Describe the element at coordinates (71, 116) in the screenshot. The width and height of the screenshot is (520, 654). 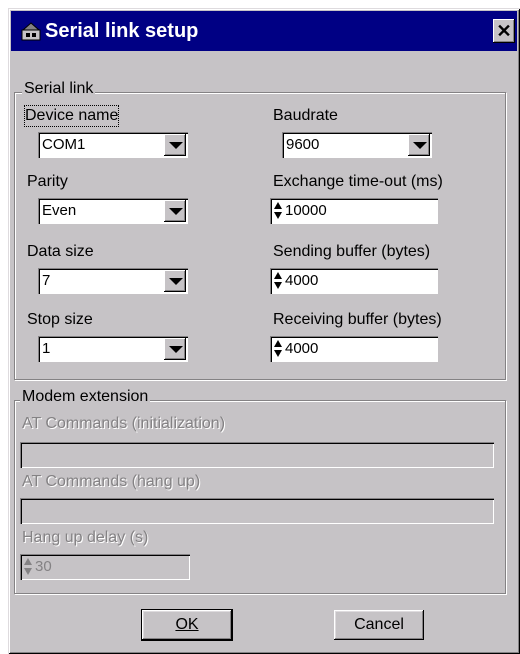
I see `device-name-label: Device name` at that location.